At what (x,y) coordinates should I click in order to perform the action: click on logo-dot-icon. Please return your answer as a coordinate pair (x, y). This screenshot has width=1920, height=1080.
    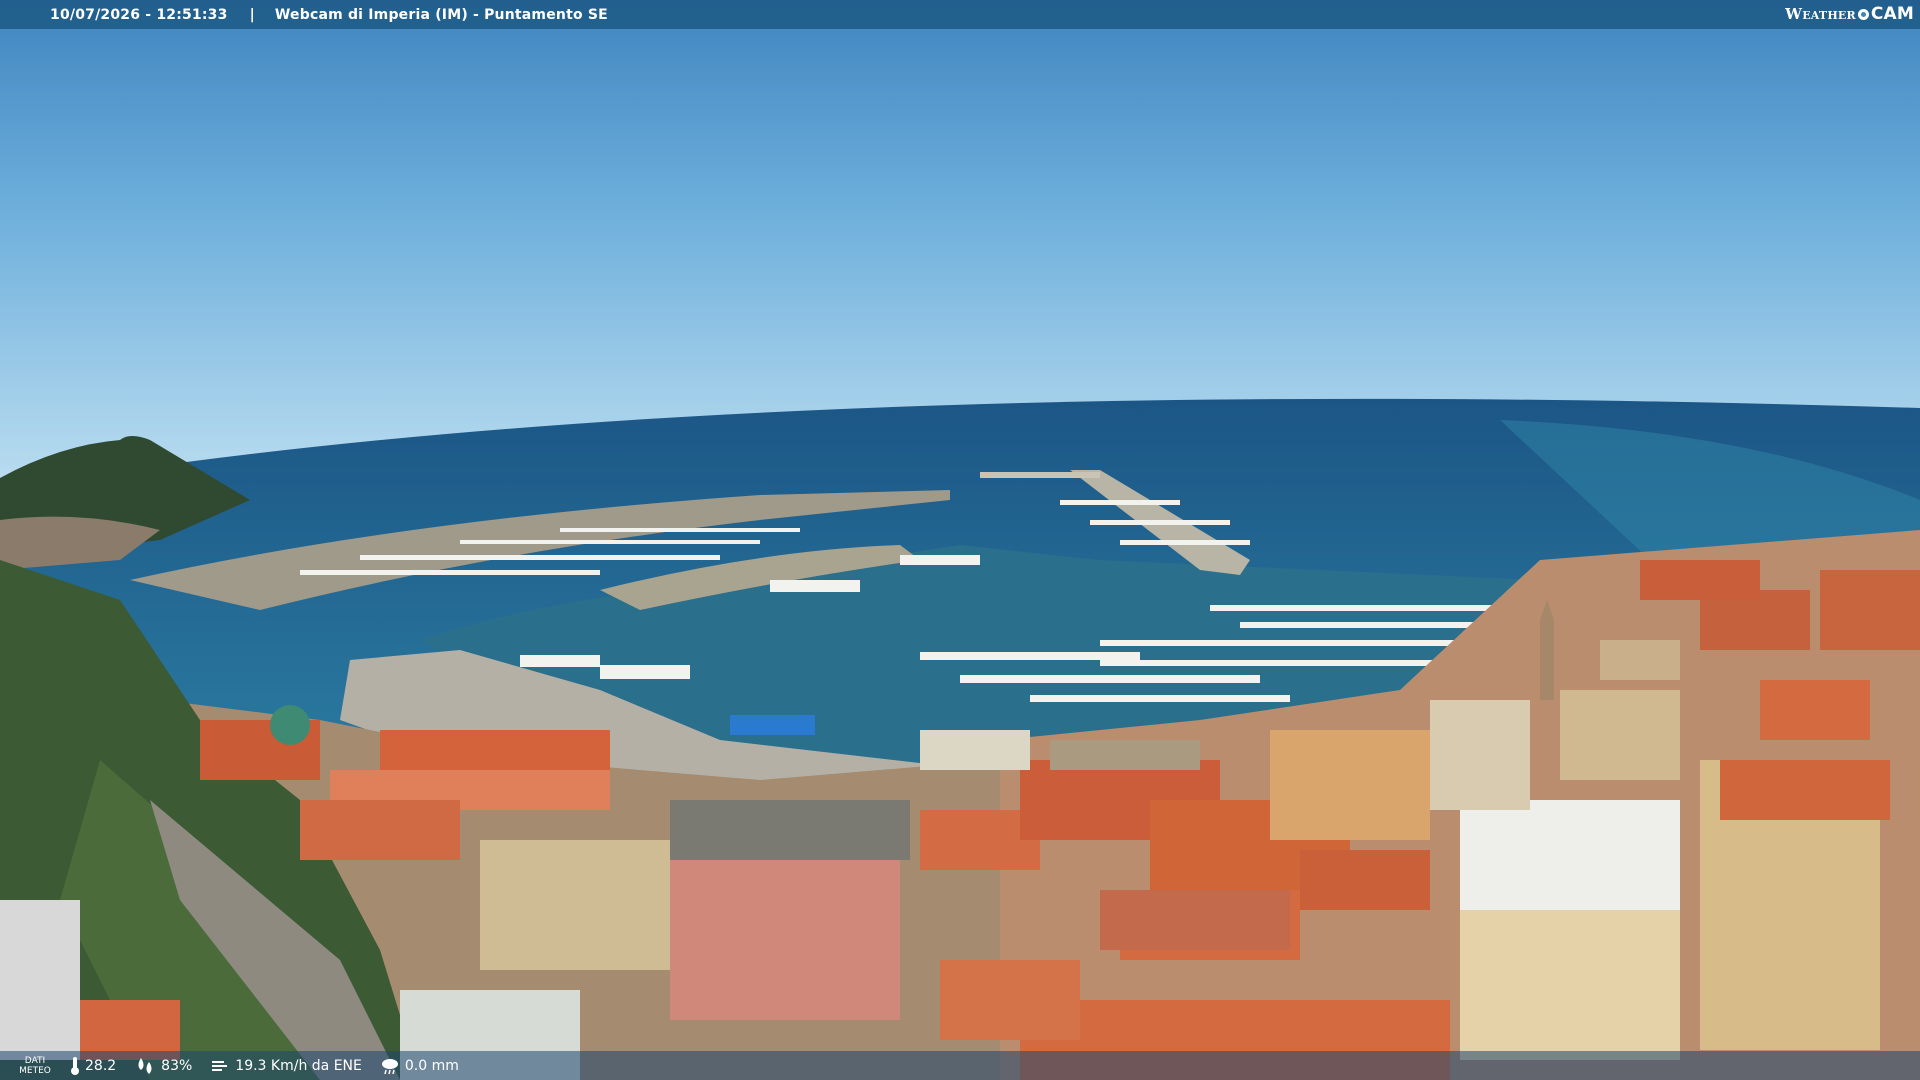
    Looking at the image, I should click on (1863, 14).